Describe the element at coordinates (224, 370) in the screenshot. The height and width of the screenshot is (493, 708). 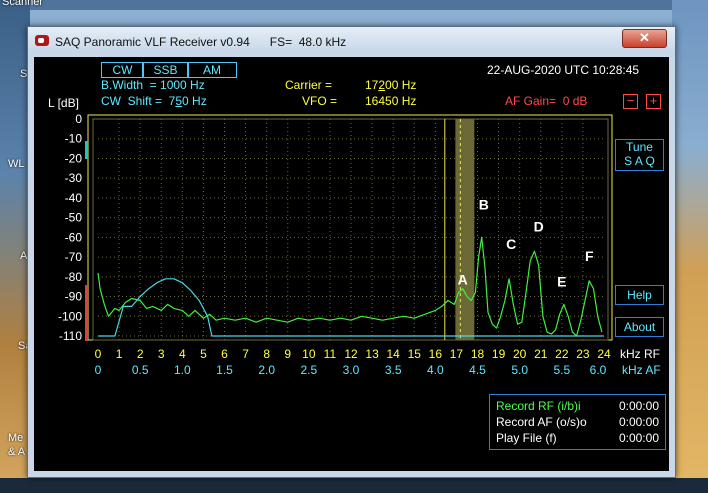
I see `x-tick-label-af: 1.5` at that location.